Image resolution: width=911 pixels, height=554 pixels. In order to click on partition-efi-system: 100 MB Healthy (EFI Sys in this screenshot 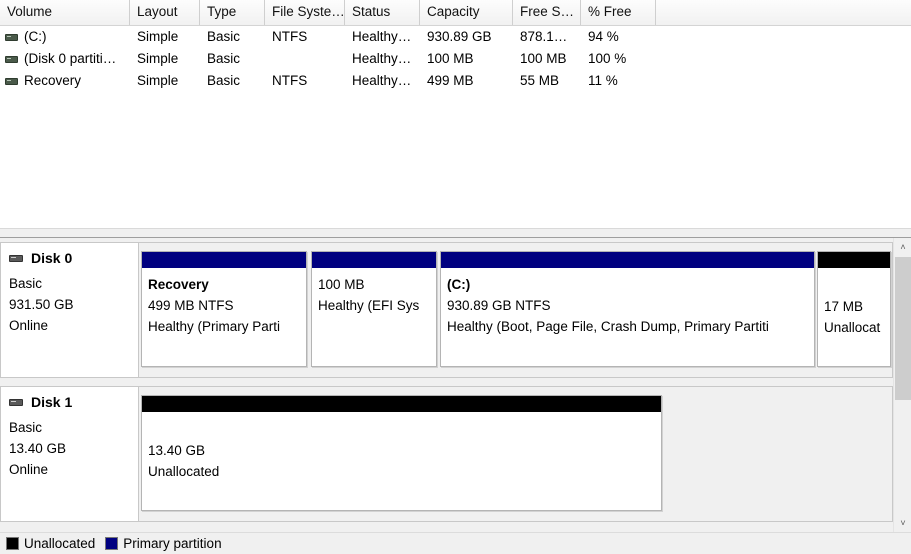, I will do `click(374, 309)`.